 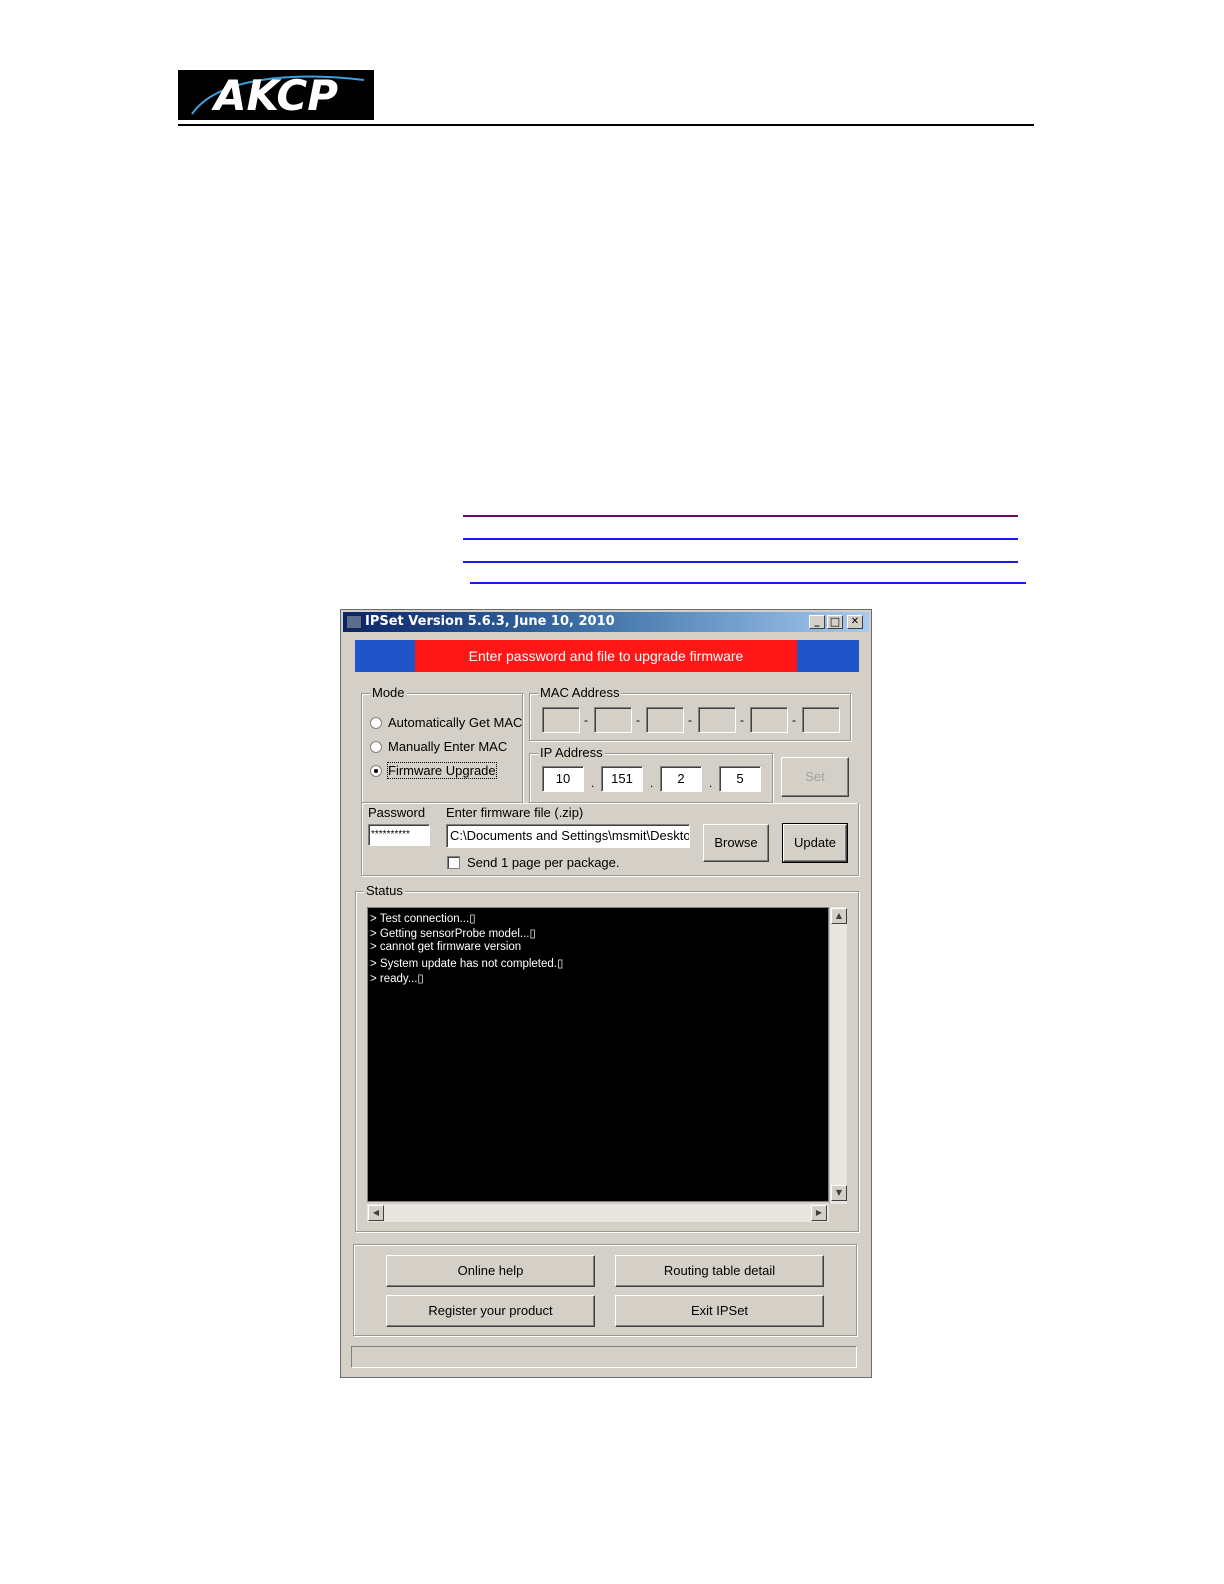 I want to click on minimize-button: _, so click(x=817, y=622).